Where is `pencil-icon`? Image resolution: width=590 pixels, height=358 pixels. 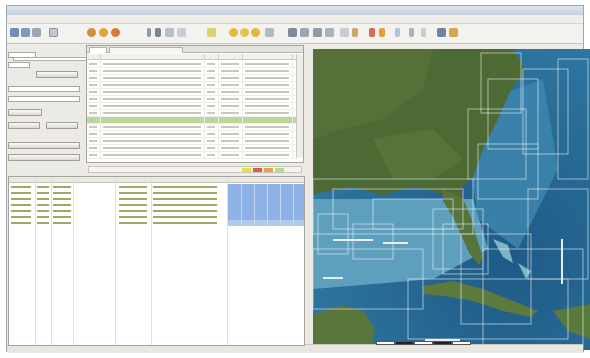
pencil-icon is located at coordinates (158, 32).